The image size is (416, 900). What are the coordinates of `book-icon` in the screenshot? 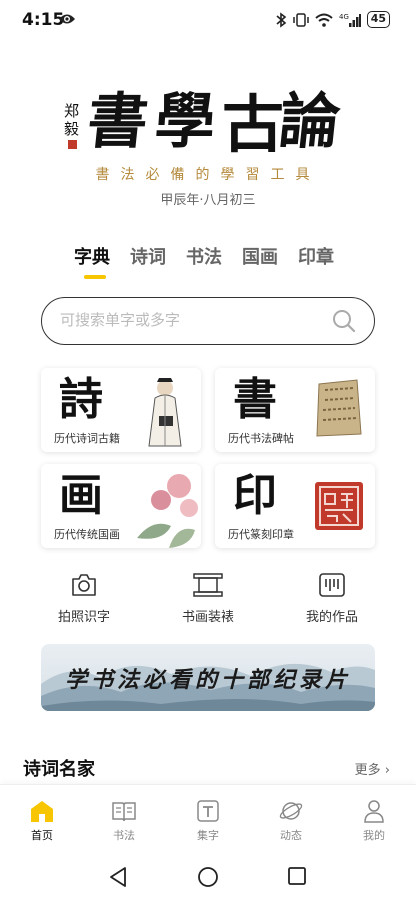 It's located at (124, 812).